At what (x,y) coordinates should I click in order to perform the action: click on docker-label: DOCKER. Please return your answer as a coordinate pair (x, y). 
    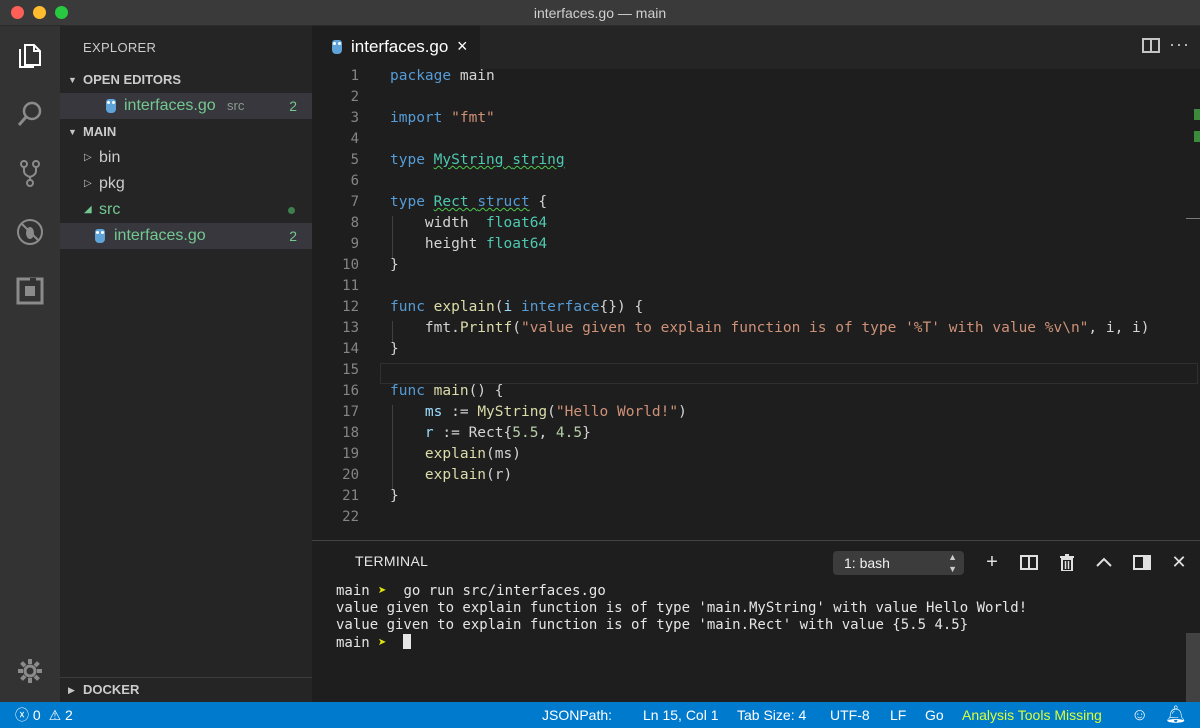
    Looking at the image, I should click on (111, 689).